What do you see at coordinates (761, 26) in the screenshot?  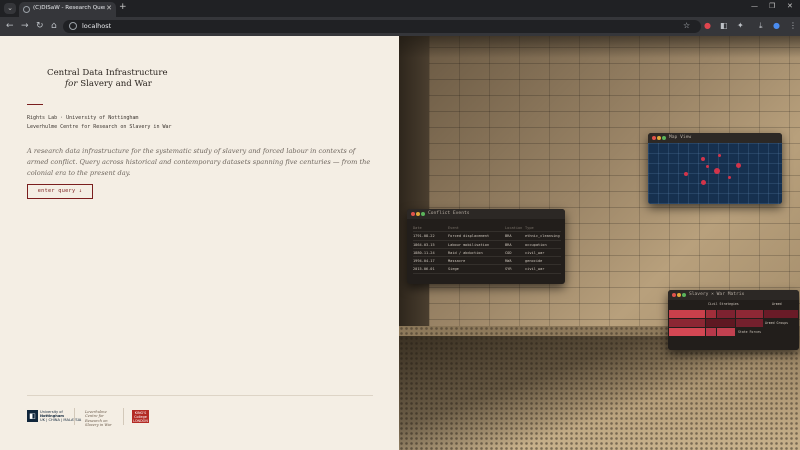 I see `download-icon: ⤓` at bounding box center [761, 26].